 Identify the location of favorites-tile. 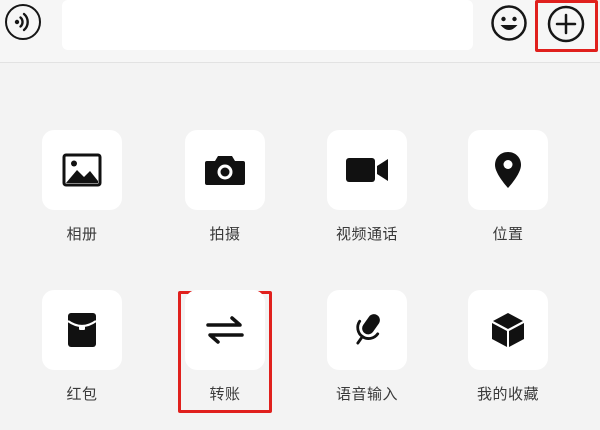
(508, 330).